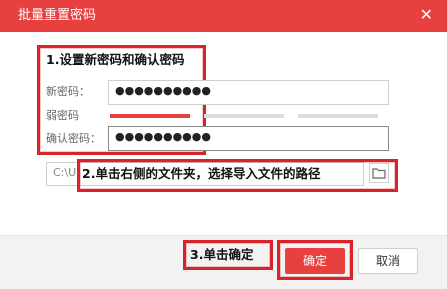 The height and width of the screenshot is (289, 447). I want to click on strength-bar-strong, so click(338, 116).